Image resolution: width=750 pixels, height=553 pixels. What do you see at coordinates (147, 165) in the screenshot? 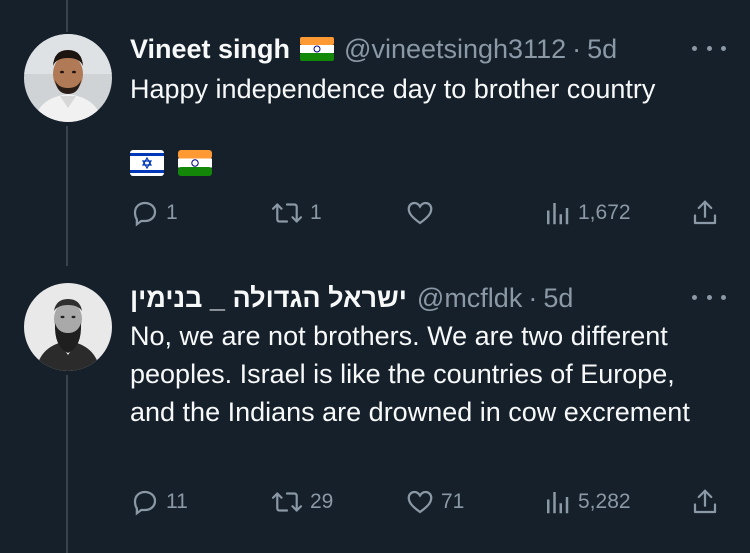
I see `israel-flag-icon` at bounding box center [147, 165].